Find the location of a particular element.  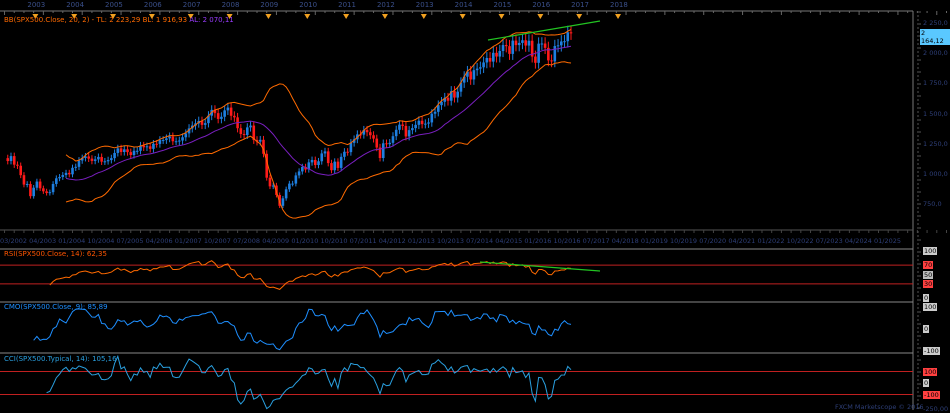

date-label: 01/2007 is located at coordinates (188, 241).